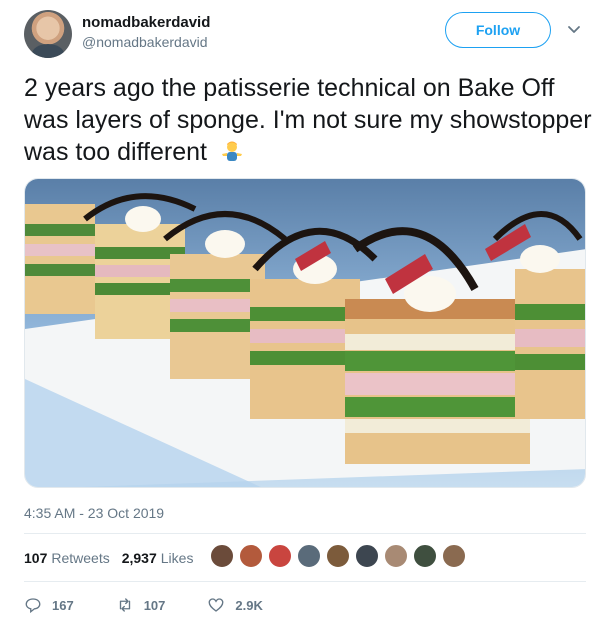  I want to click on like-count: 2.9K, so click(249, 605).